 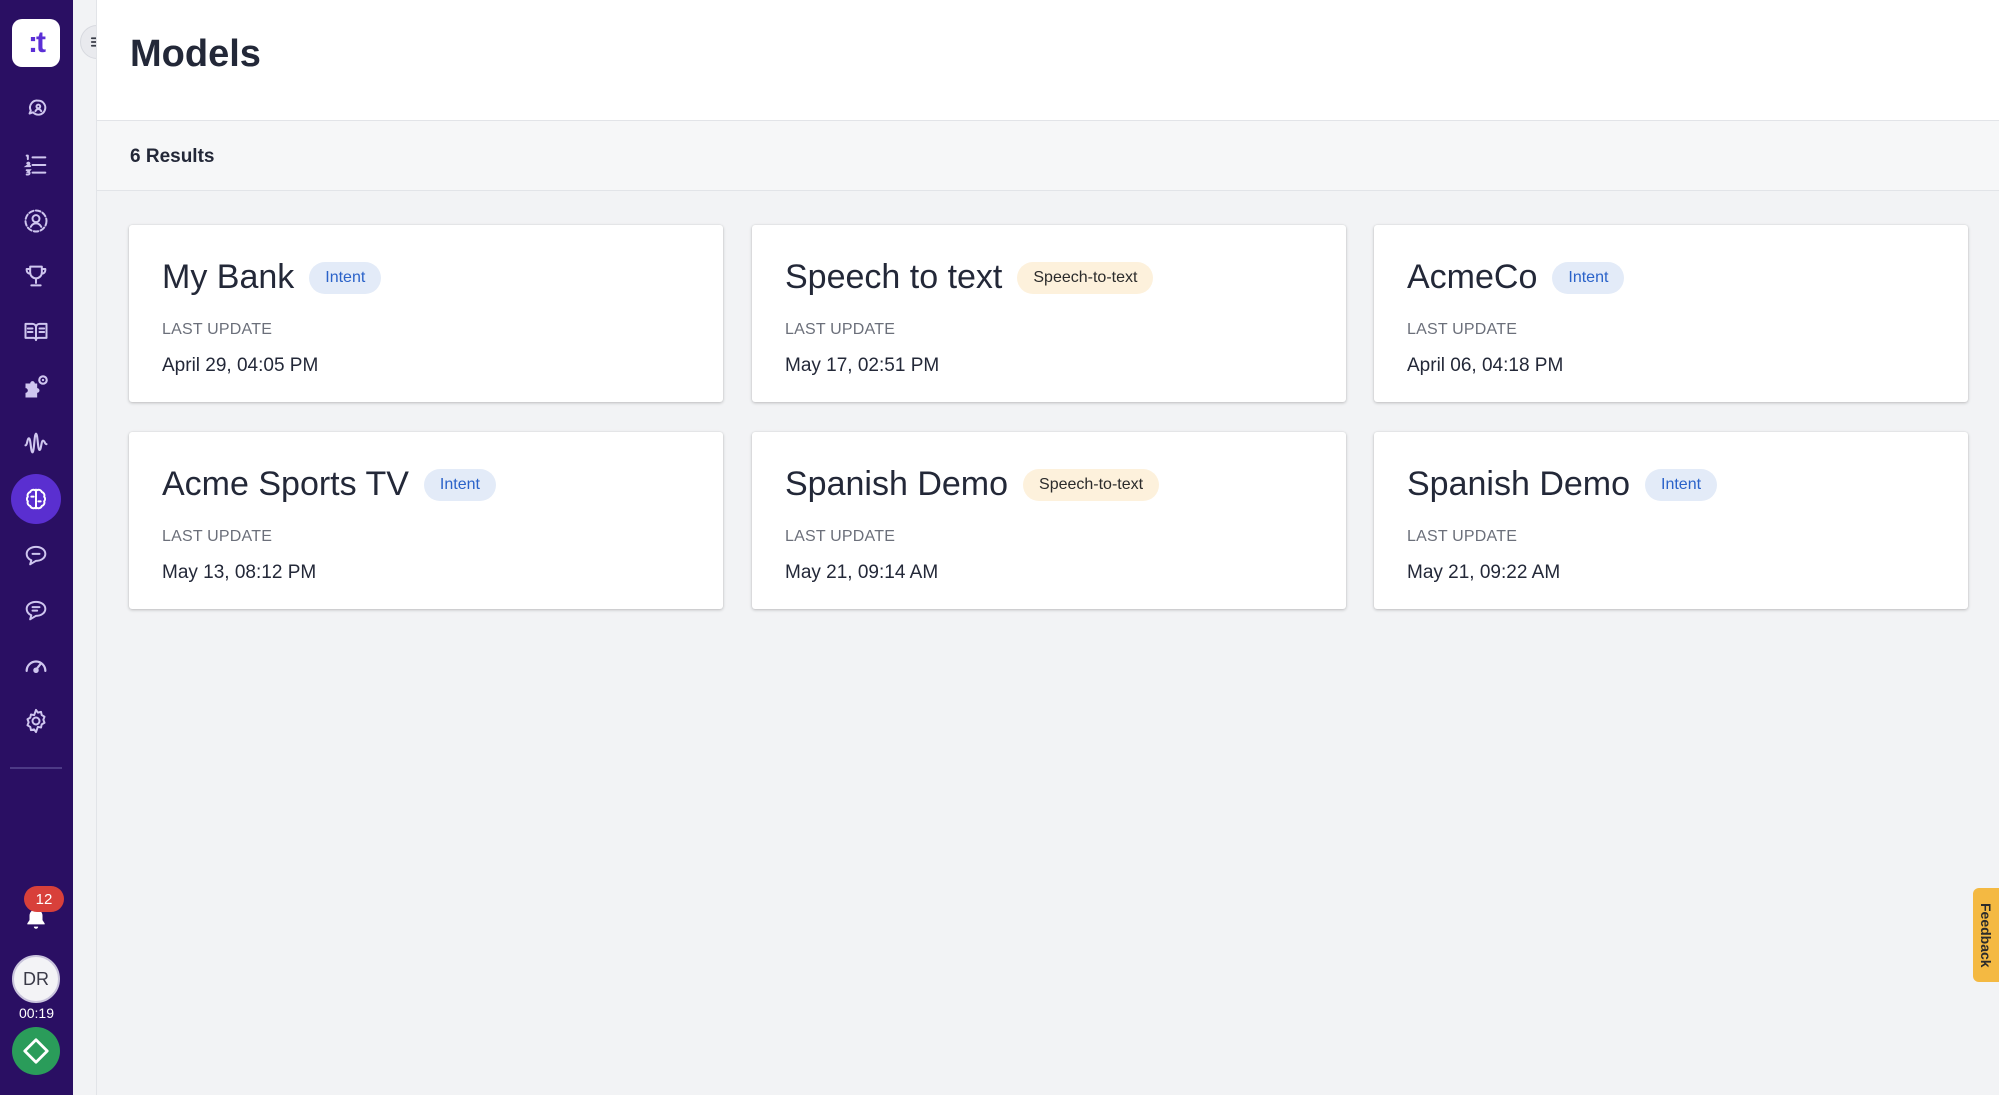 I want to click on sidebar-item-settings, so click(x=36, y=721).